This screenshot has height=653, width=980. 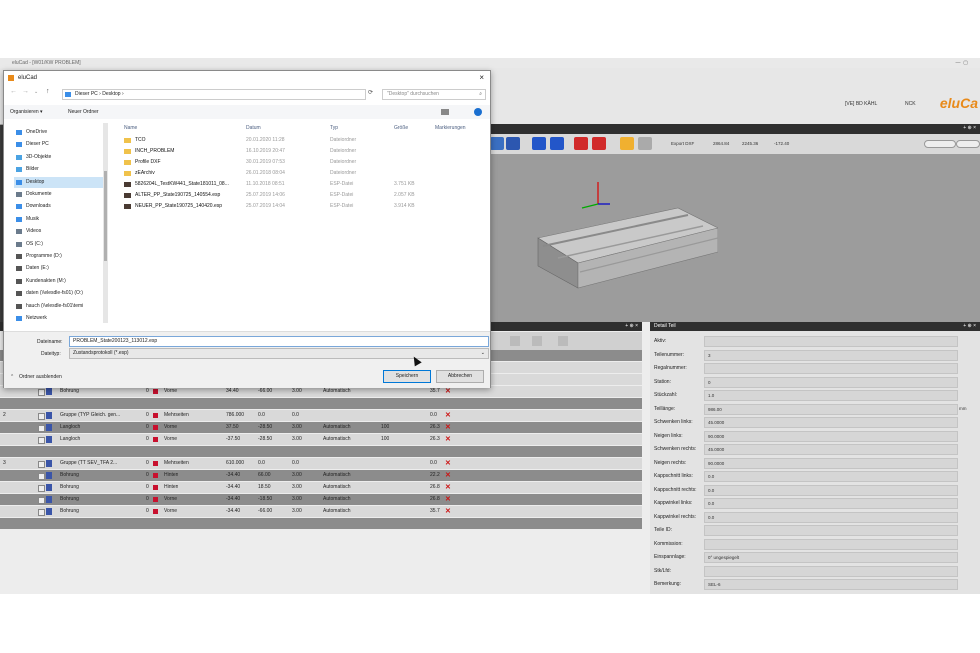 What do you see at coordinates (831, 557) in the screenshot?
I see `detail-field: 0° ungespiegelt` at bounding box center [831, 557].